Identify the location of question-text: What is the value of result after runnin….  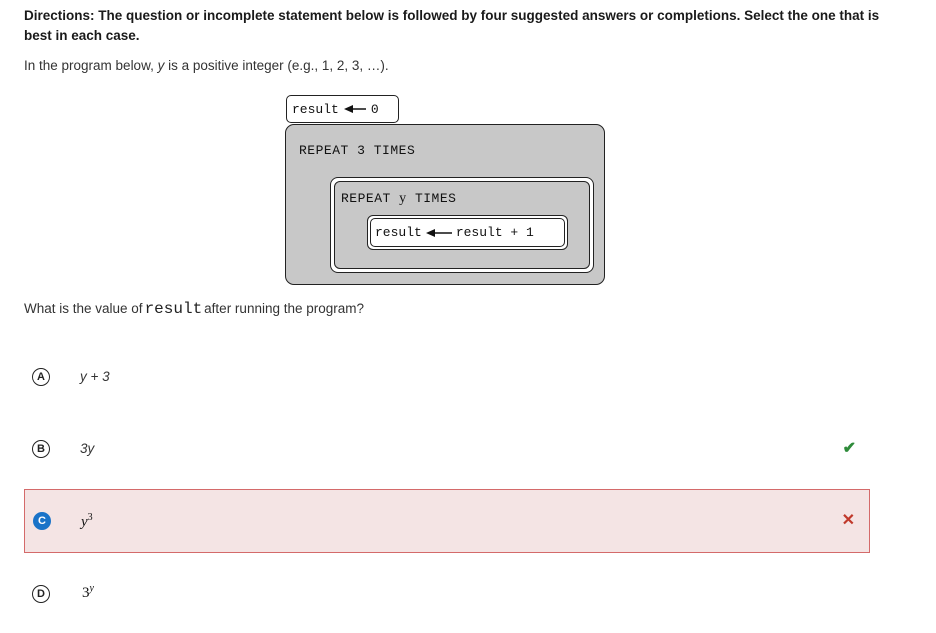
(194, 309).